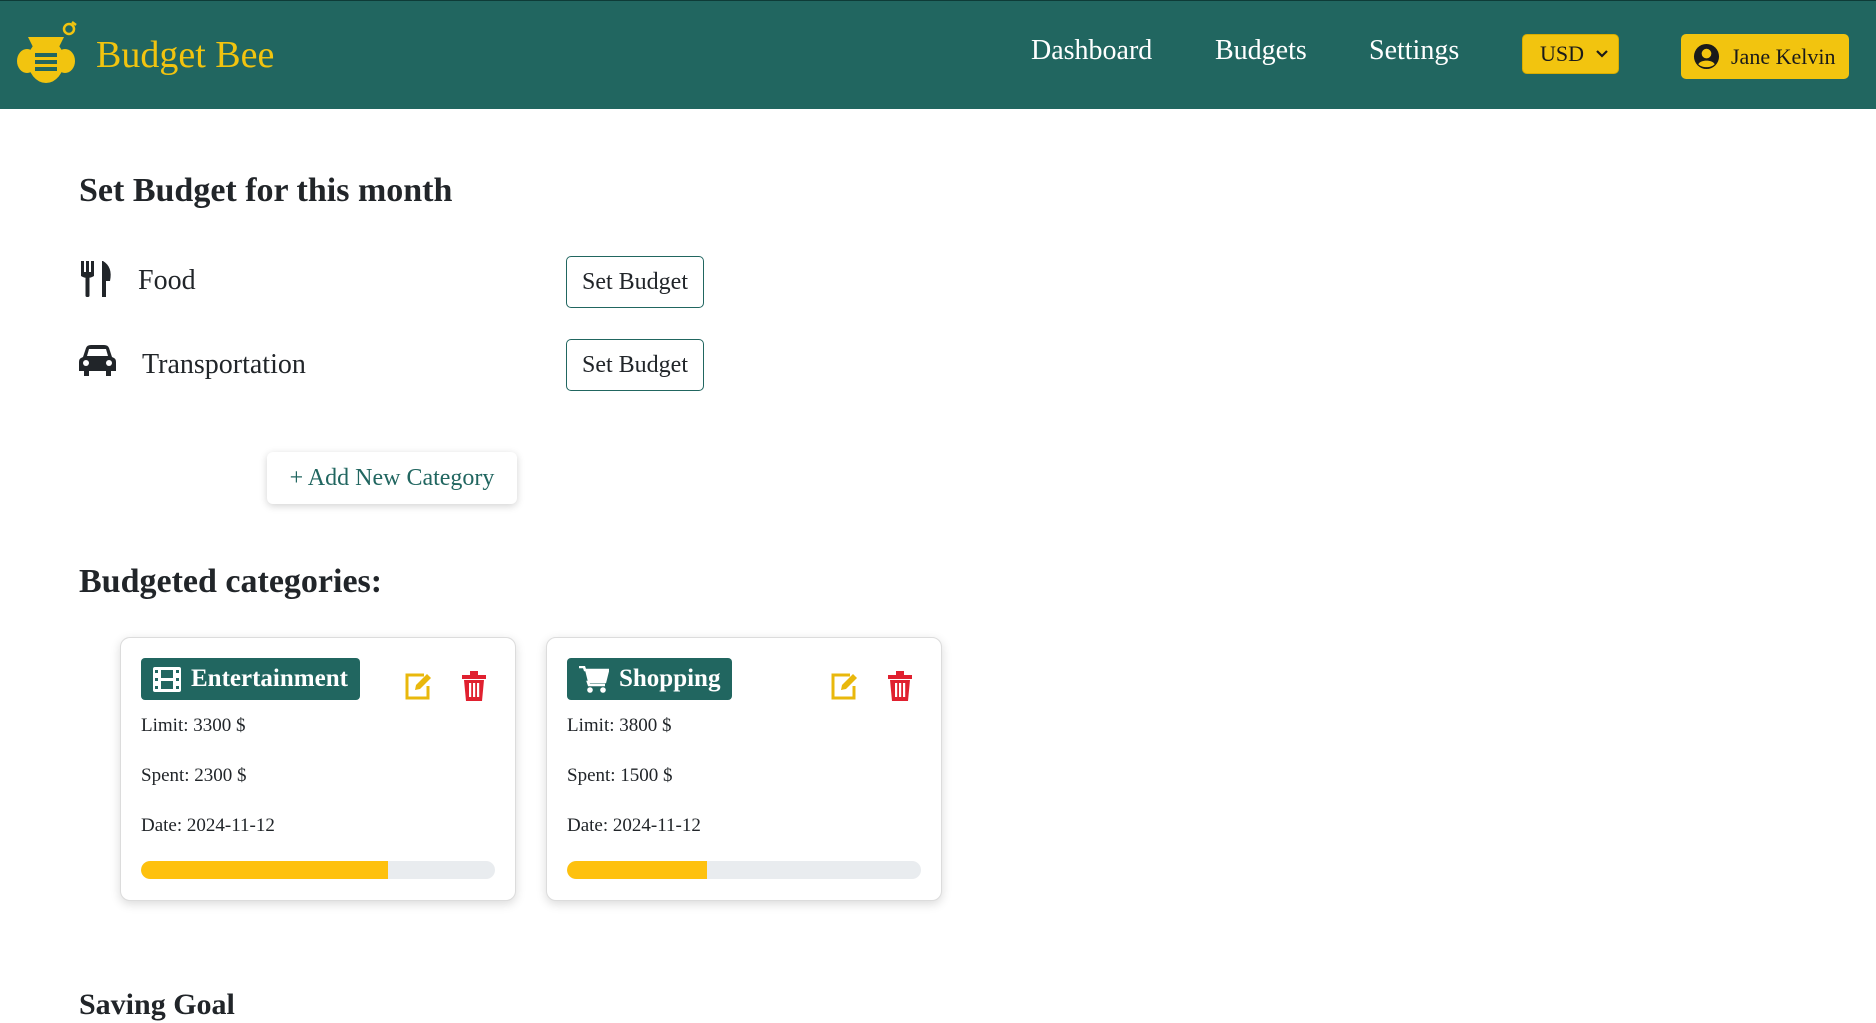 The image size is (1876, 1023). I want to click on set-budget-title: Set Budget for this month, so click(266, 190).